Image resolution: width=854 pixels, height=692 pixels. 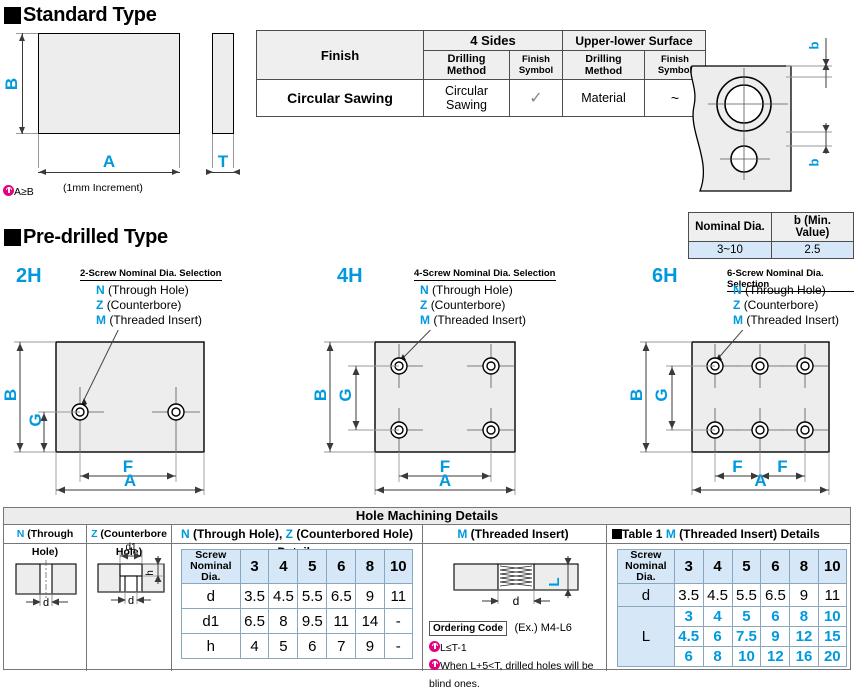 What do you see at coordinates (554, 581) in the screenshot?
I see `svg-text: L` at bounding box center [554, 581].